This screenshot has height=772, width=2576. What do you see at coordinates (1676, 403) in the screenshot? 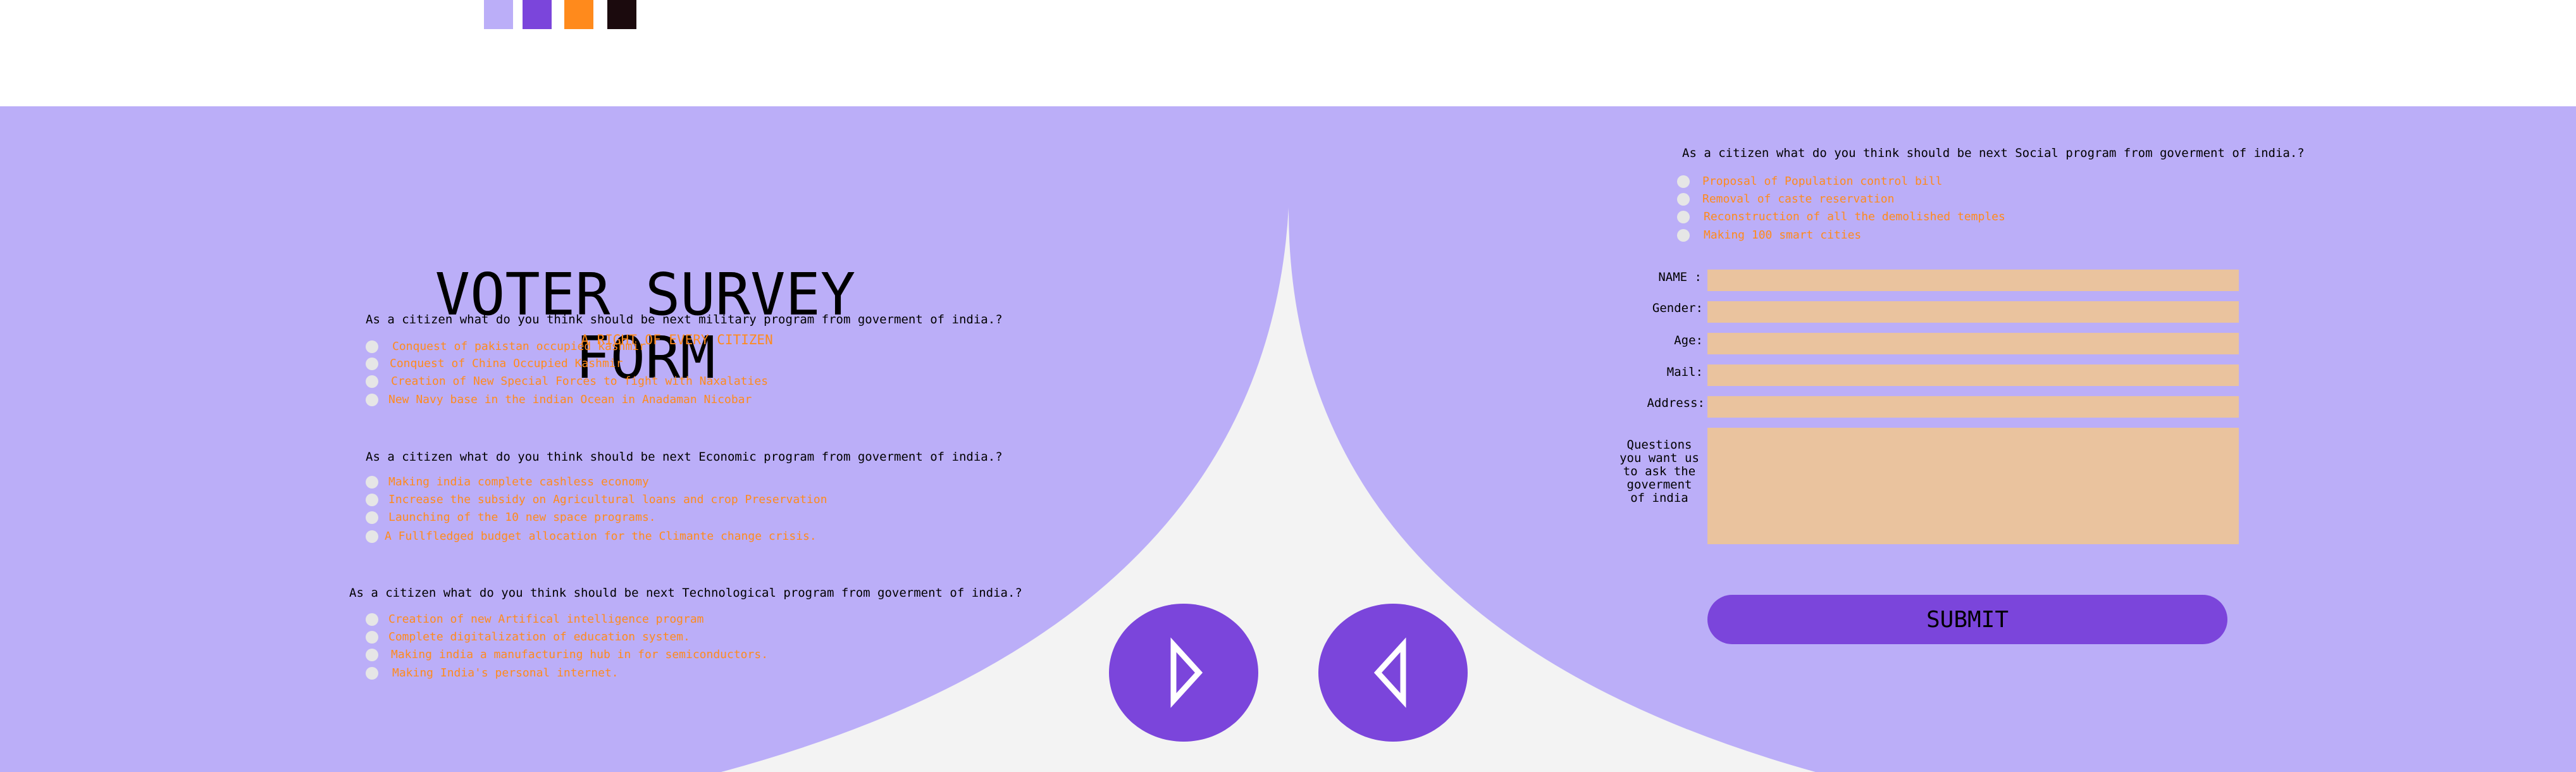
I see `address-label: Address:` at bounding box center [1676, 403].